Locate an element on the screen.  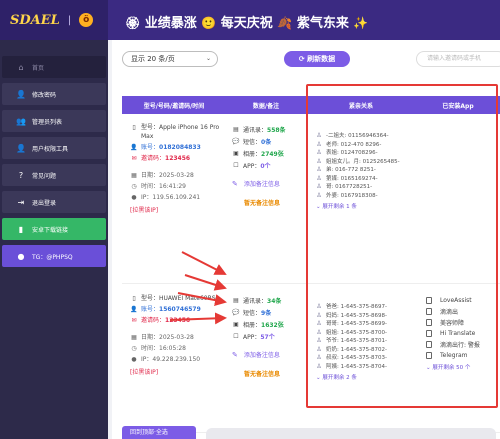
sidebar-item-home: ⌂ 首页 is located at coordinates (54, 67).